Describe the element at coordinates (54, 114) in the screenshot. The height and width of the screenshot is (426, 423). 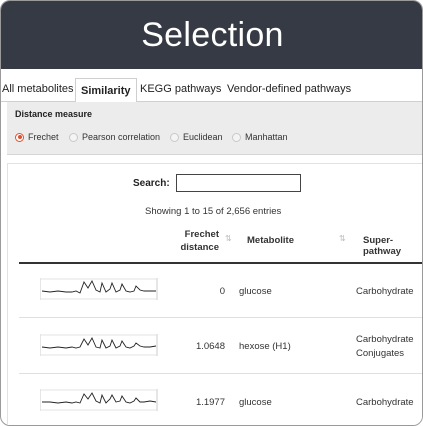
I see `distance-measure-title: Distance measure` at that location.